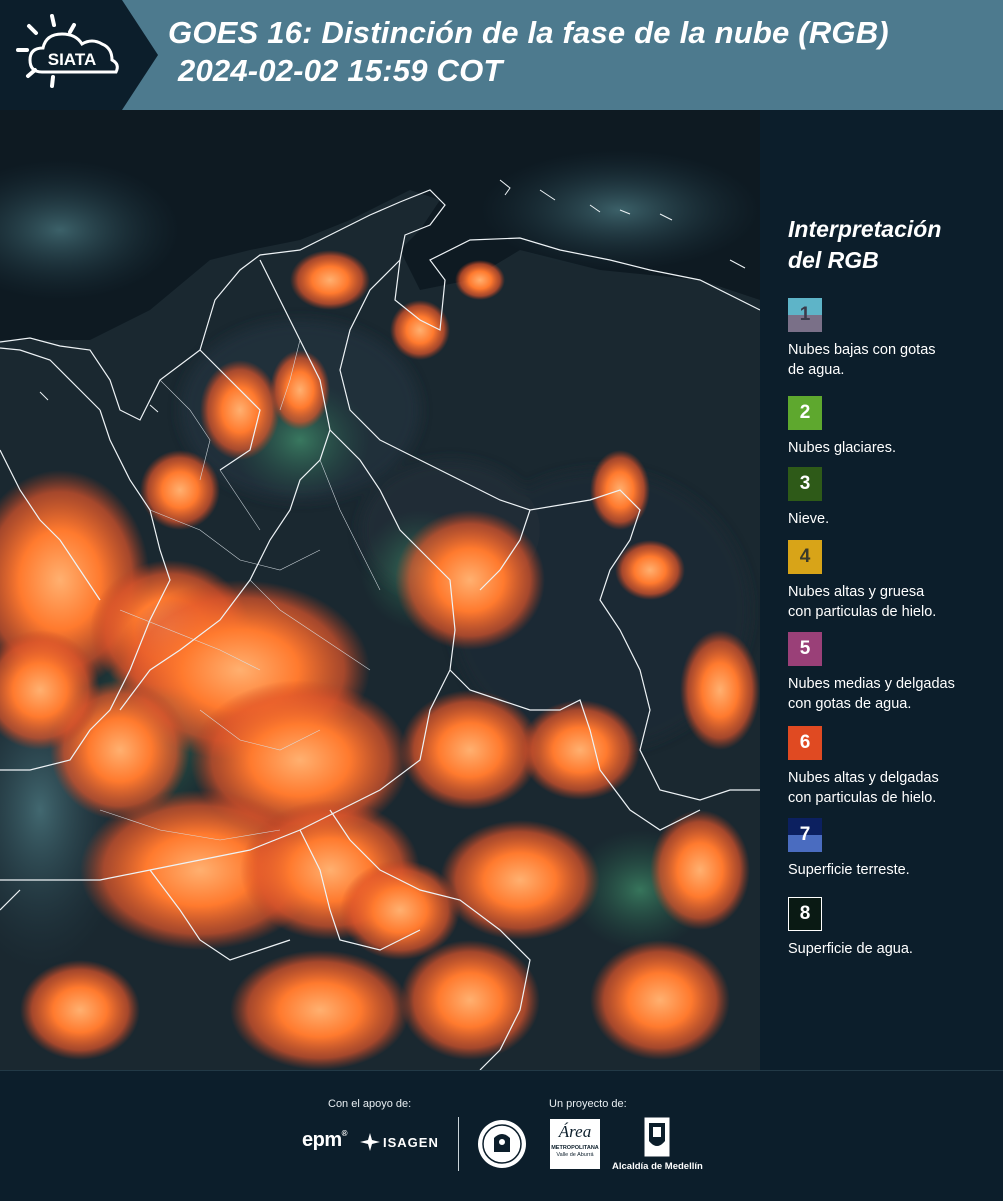 The width and height of the screenshot is (1003, 1201). Describe the element at coordinates (370, 1142) in the screenshot. I see `isagen-star-icon` at that location.